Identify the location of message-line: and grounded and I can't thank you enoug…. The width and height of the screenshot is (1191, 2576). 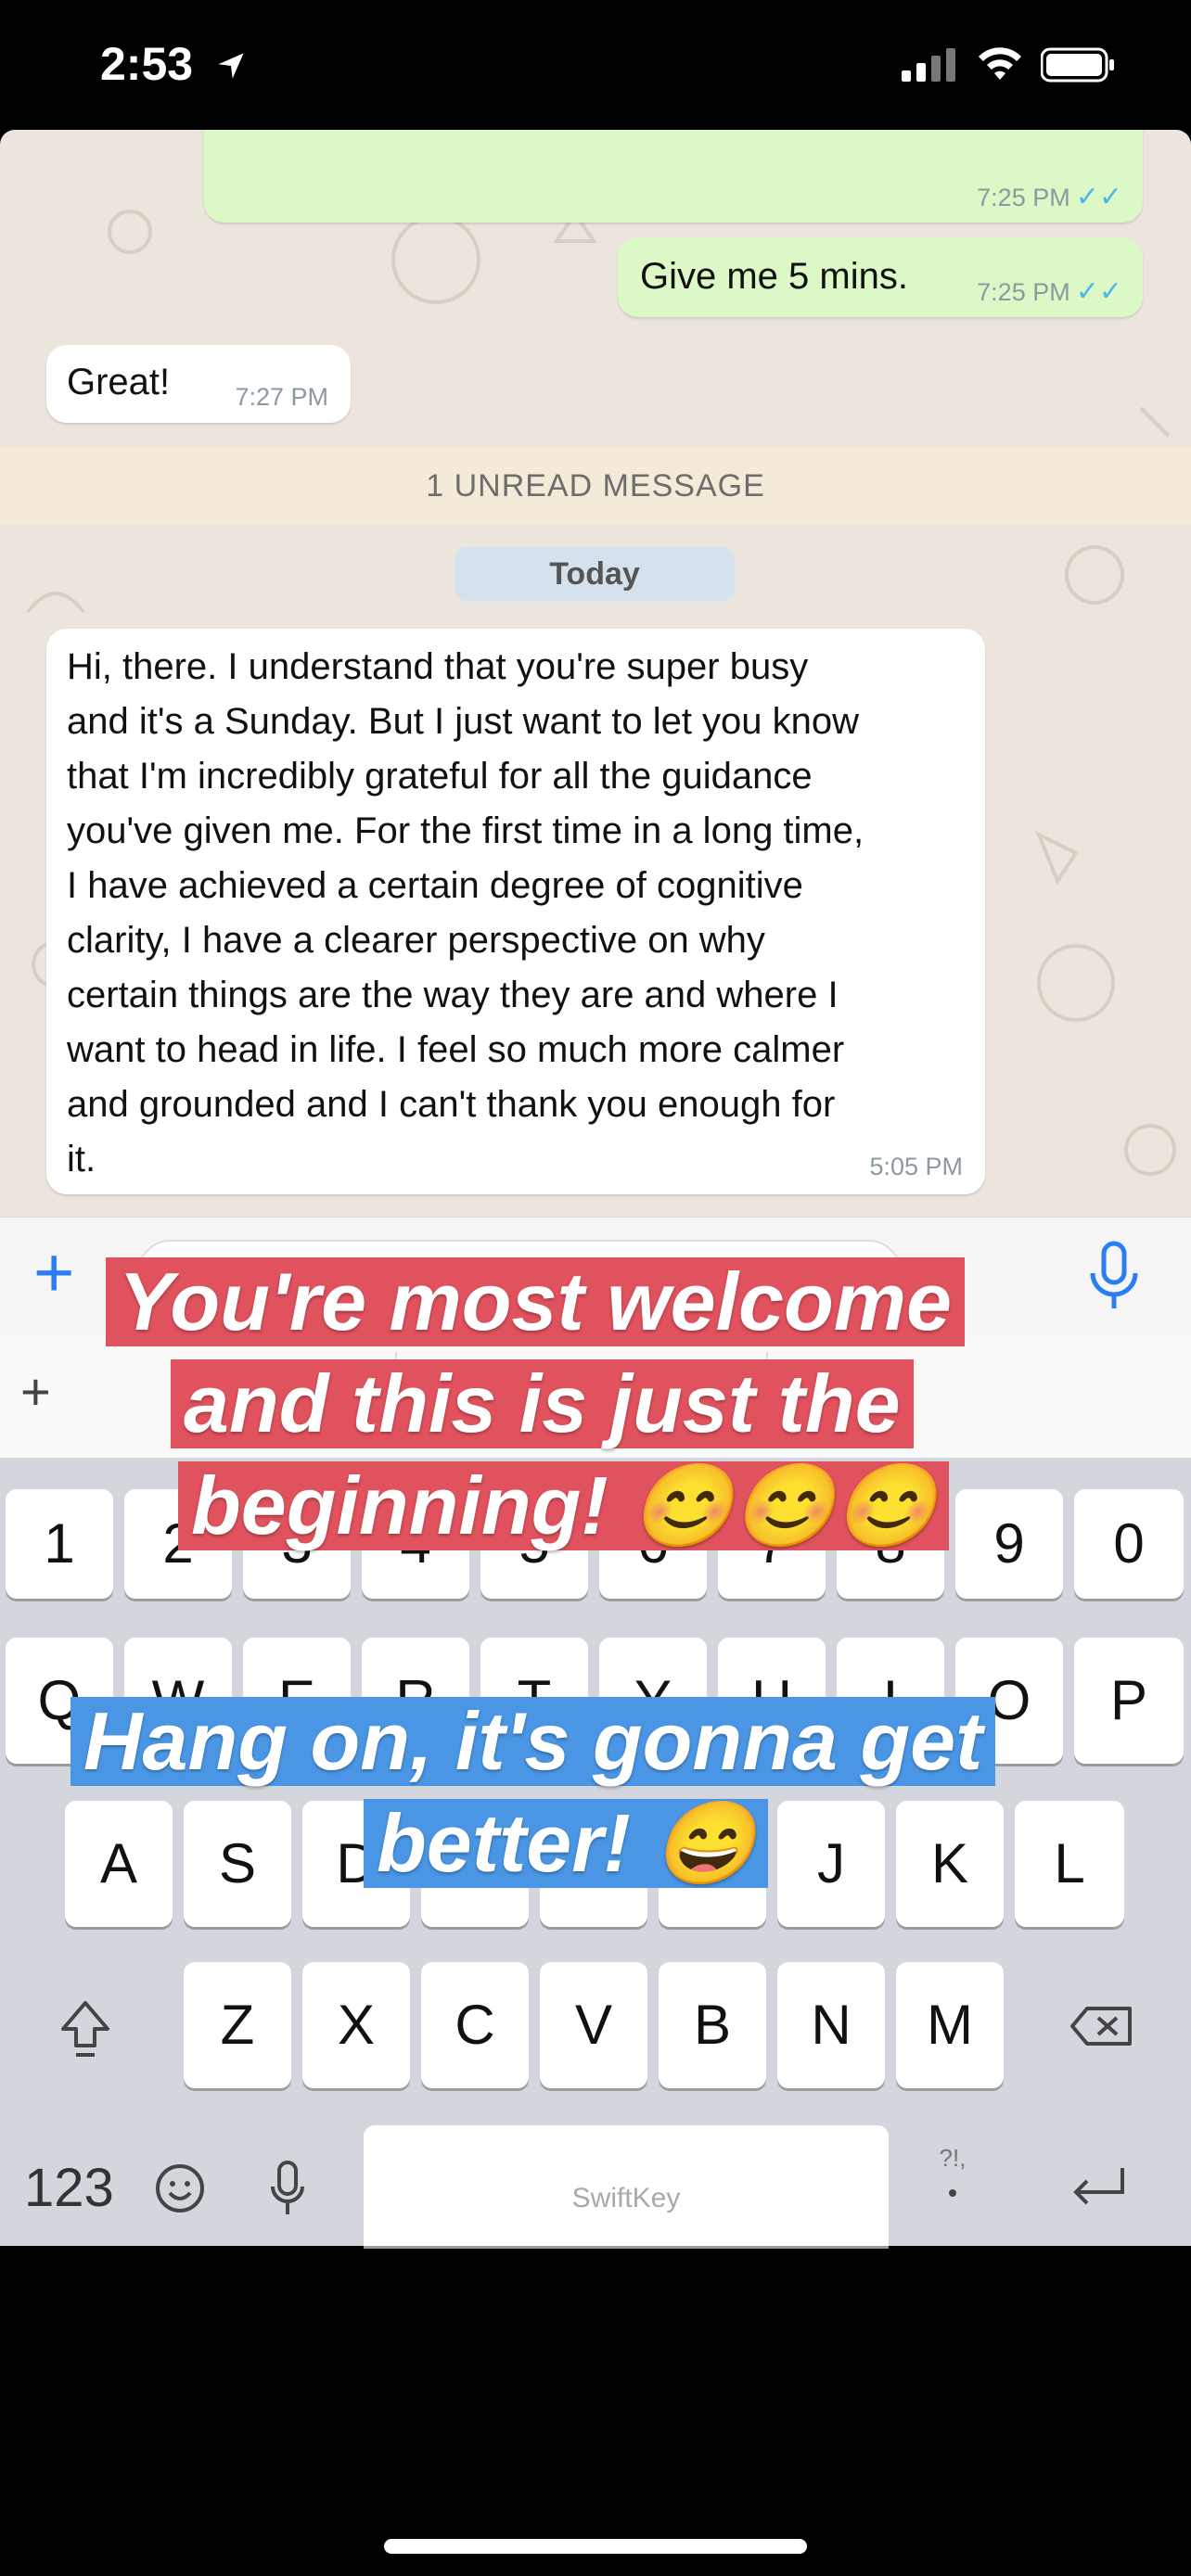
(451, 1104).